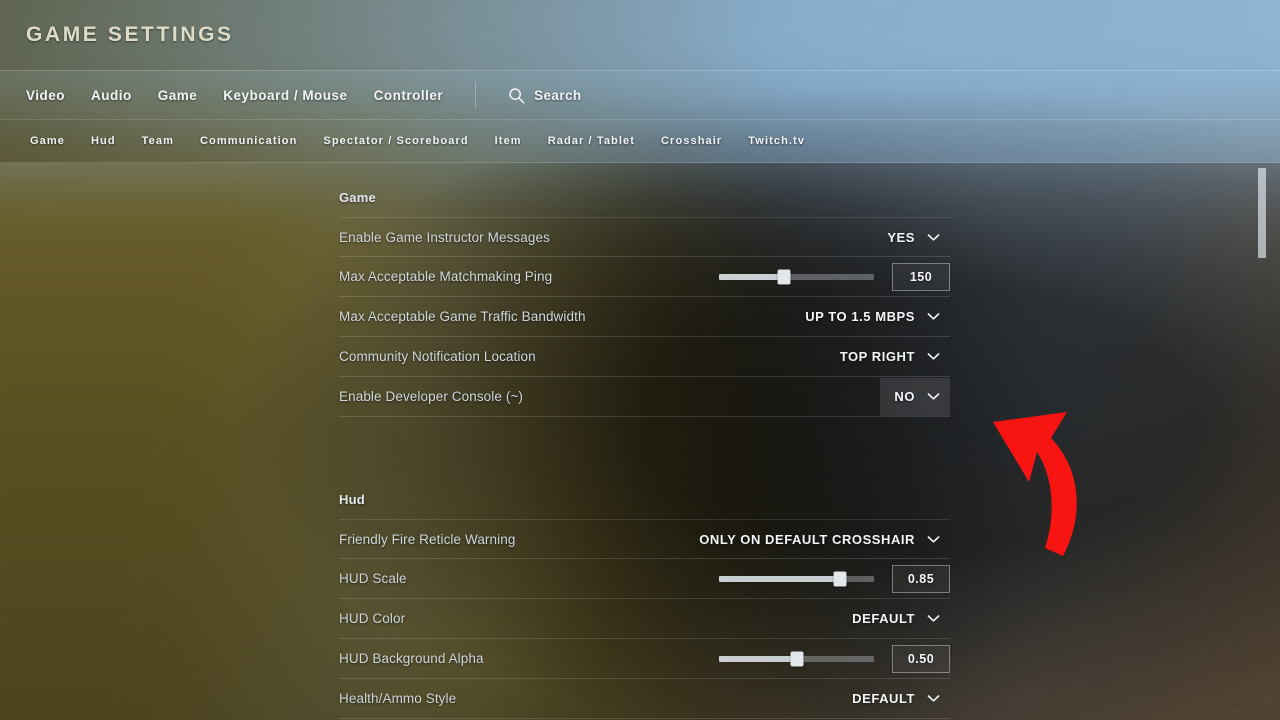 The image size is (1280, 720). I want to click on value-text: 0.50, so click(921, 658).